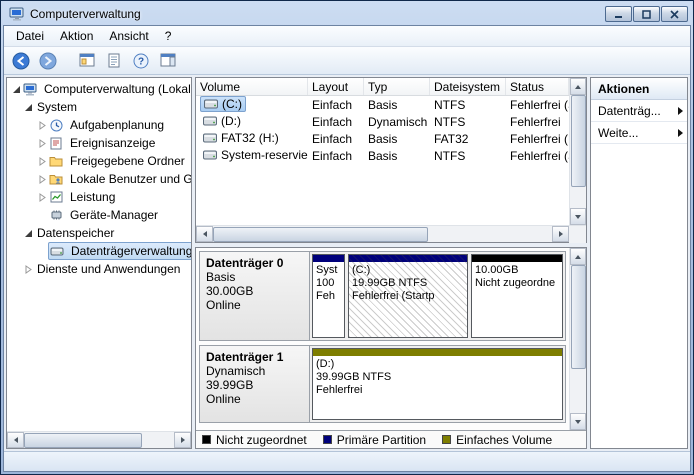 The height and width of the screenshot is (475, 694). I want to click on legend-simple-volume: Einfaches Volume, so click(497, 440).